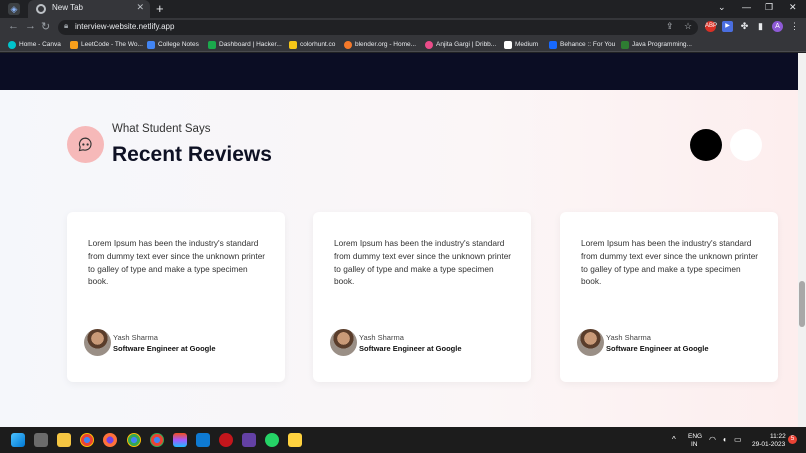 The width and height of the screenshot is (806, 453). Describe the element at coordinates (18, 440) in the screenshot. I see `windows-start-icon` at that location.